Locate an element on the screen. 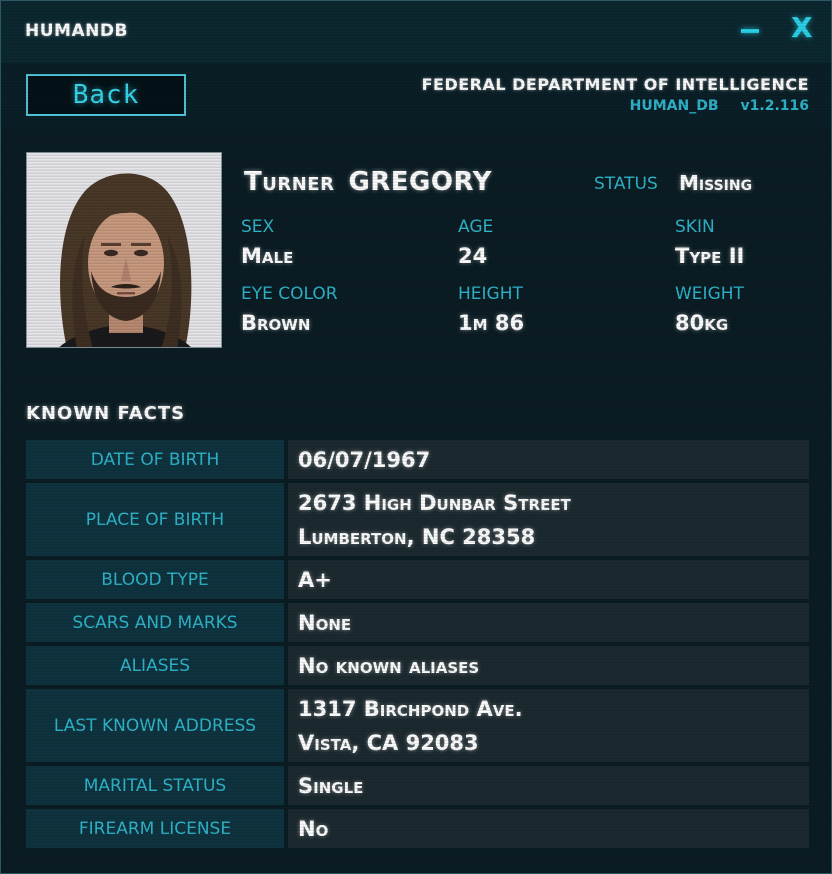  fact-row-marital-status: MARITAL STATUS Single is located at coordinates (417, 785).